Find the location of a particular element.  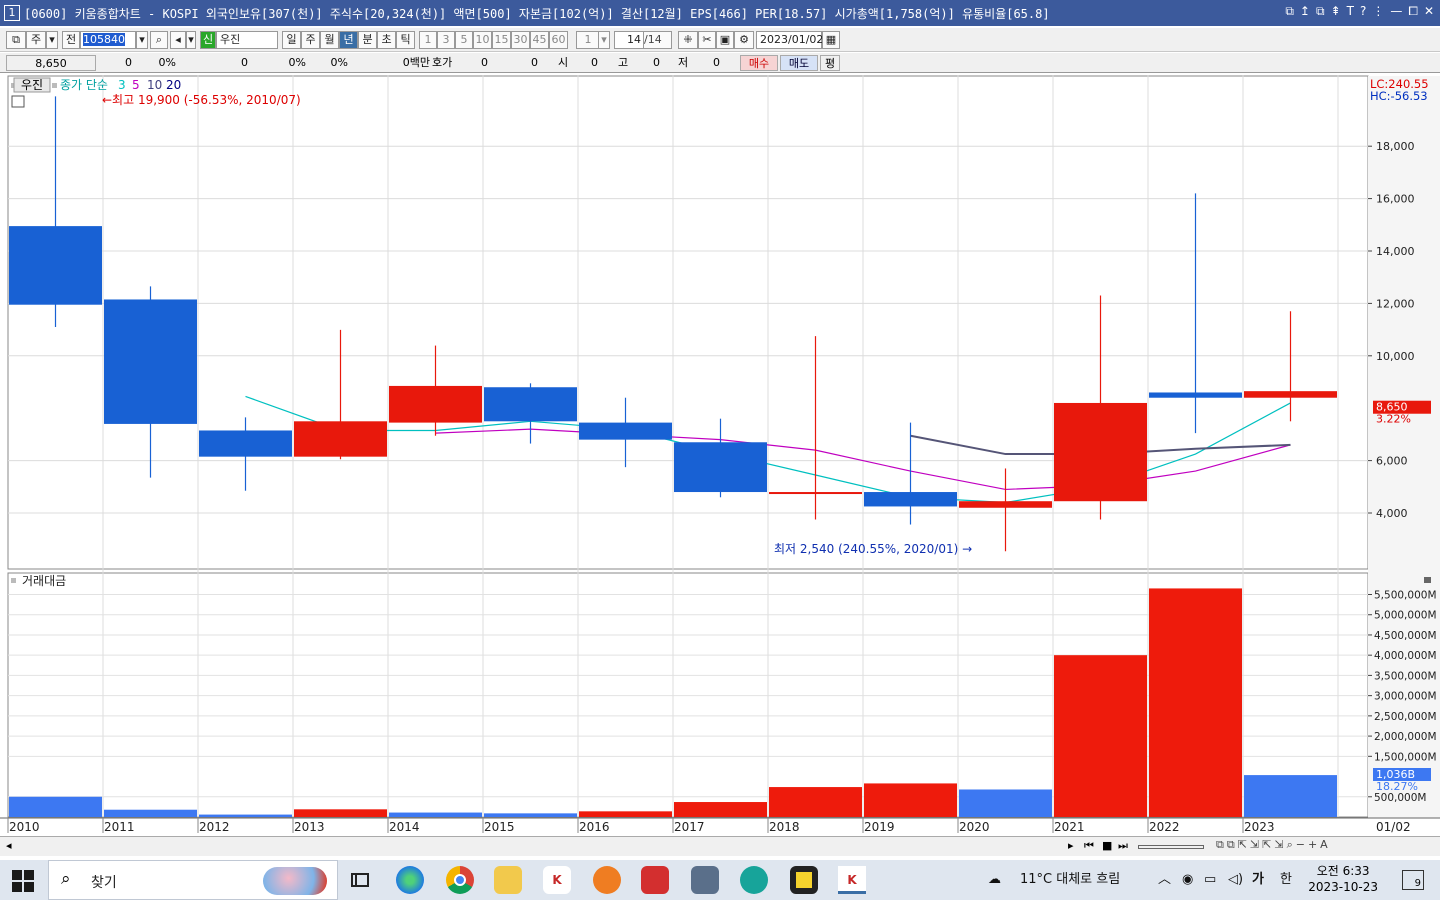

x-axis-label: 2010 is located at coordinates (24, 827).